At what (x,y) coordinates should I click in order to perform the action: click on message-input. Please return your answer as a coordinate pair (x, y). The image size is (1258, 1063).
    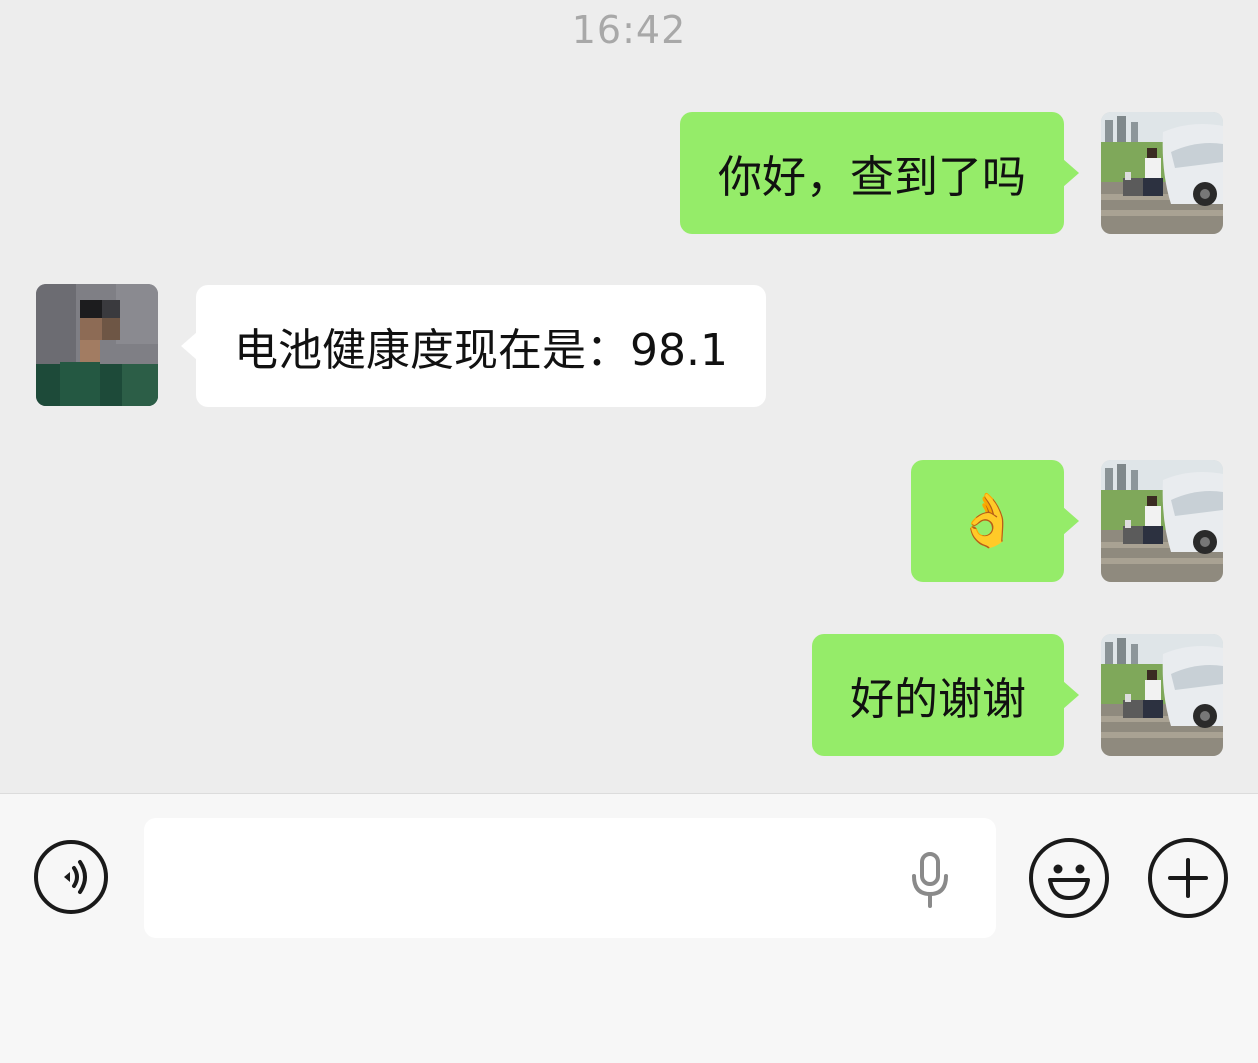
    Looking at the image, I should click on (570, 878).